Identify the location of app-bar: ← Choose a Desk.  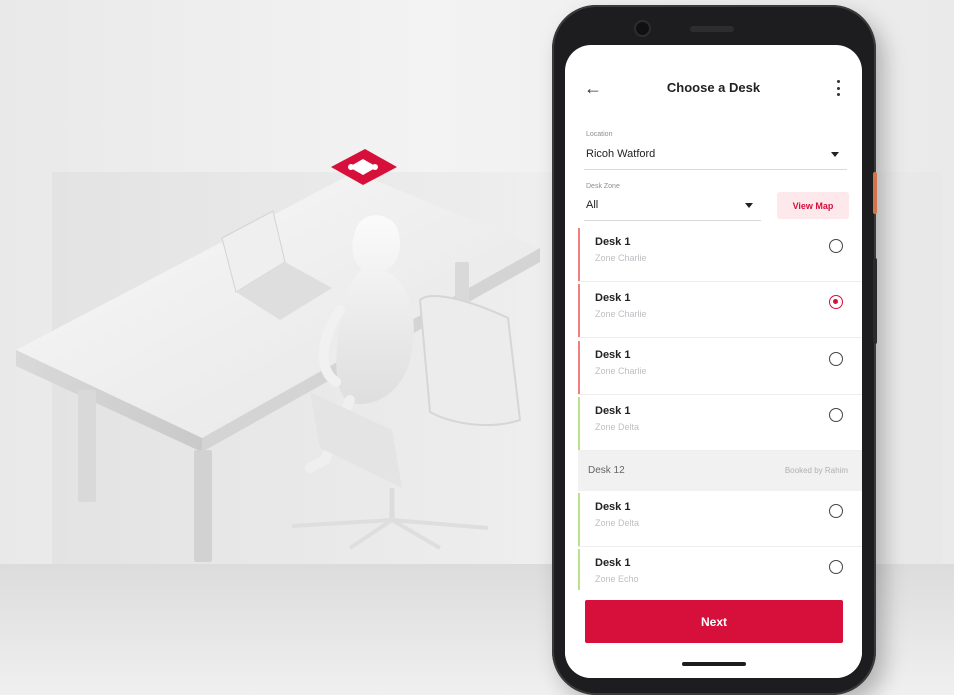
(713, 83).